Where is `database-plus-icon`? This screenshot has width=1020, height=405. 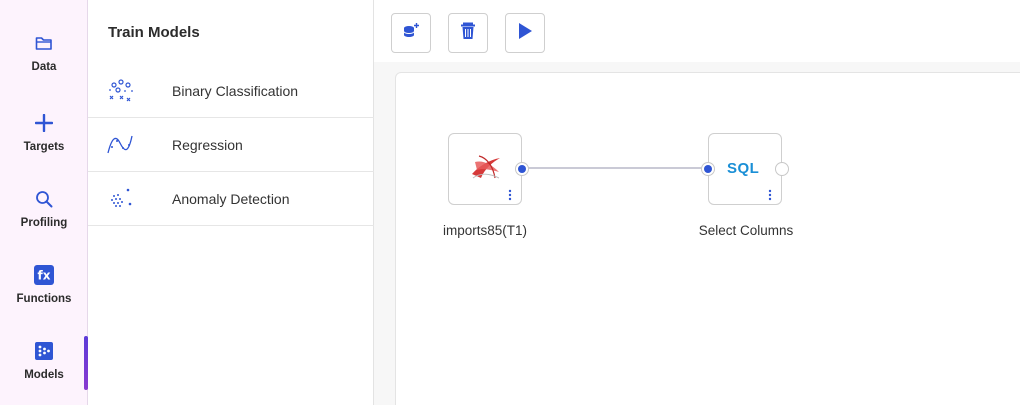
database-plus-icon is located at coordinates (411, 33).